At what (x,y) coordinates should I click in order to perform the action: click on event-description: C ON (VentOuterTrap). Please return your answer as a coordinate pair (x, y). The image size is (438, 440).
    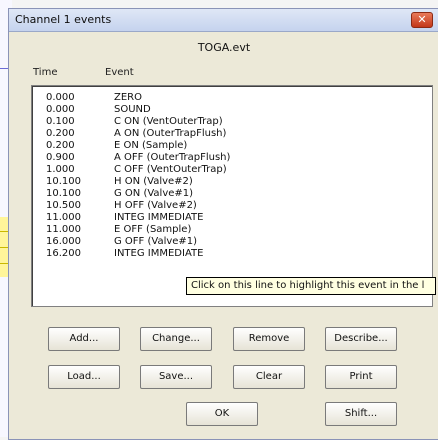
    Looking at the image, I should click on (168, 121).